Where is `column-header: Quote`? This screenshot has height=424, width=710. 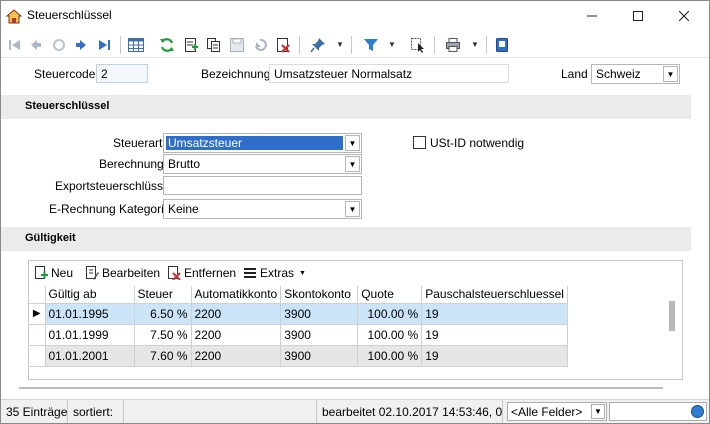
column-header: Quote is located at coordinates (390, 295).